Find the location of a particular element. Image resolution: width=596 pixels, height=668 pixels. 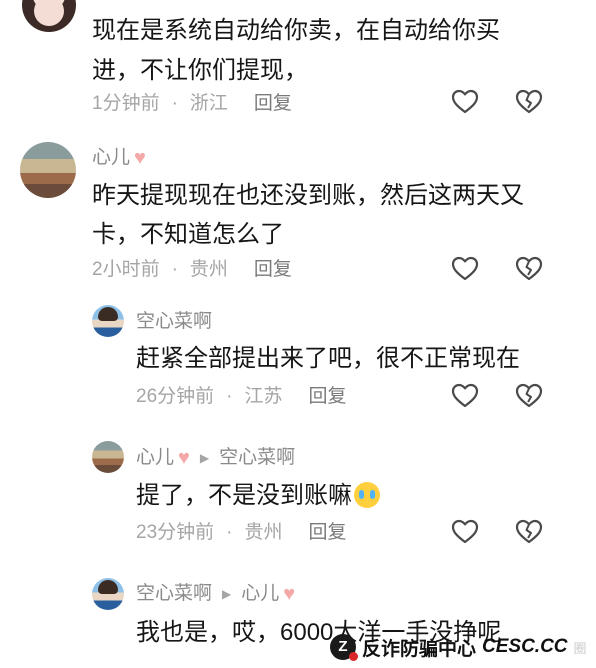

comment-username: 心儿 ♥ ▶ 空心菜啊 is located at coordinates (215, 458).